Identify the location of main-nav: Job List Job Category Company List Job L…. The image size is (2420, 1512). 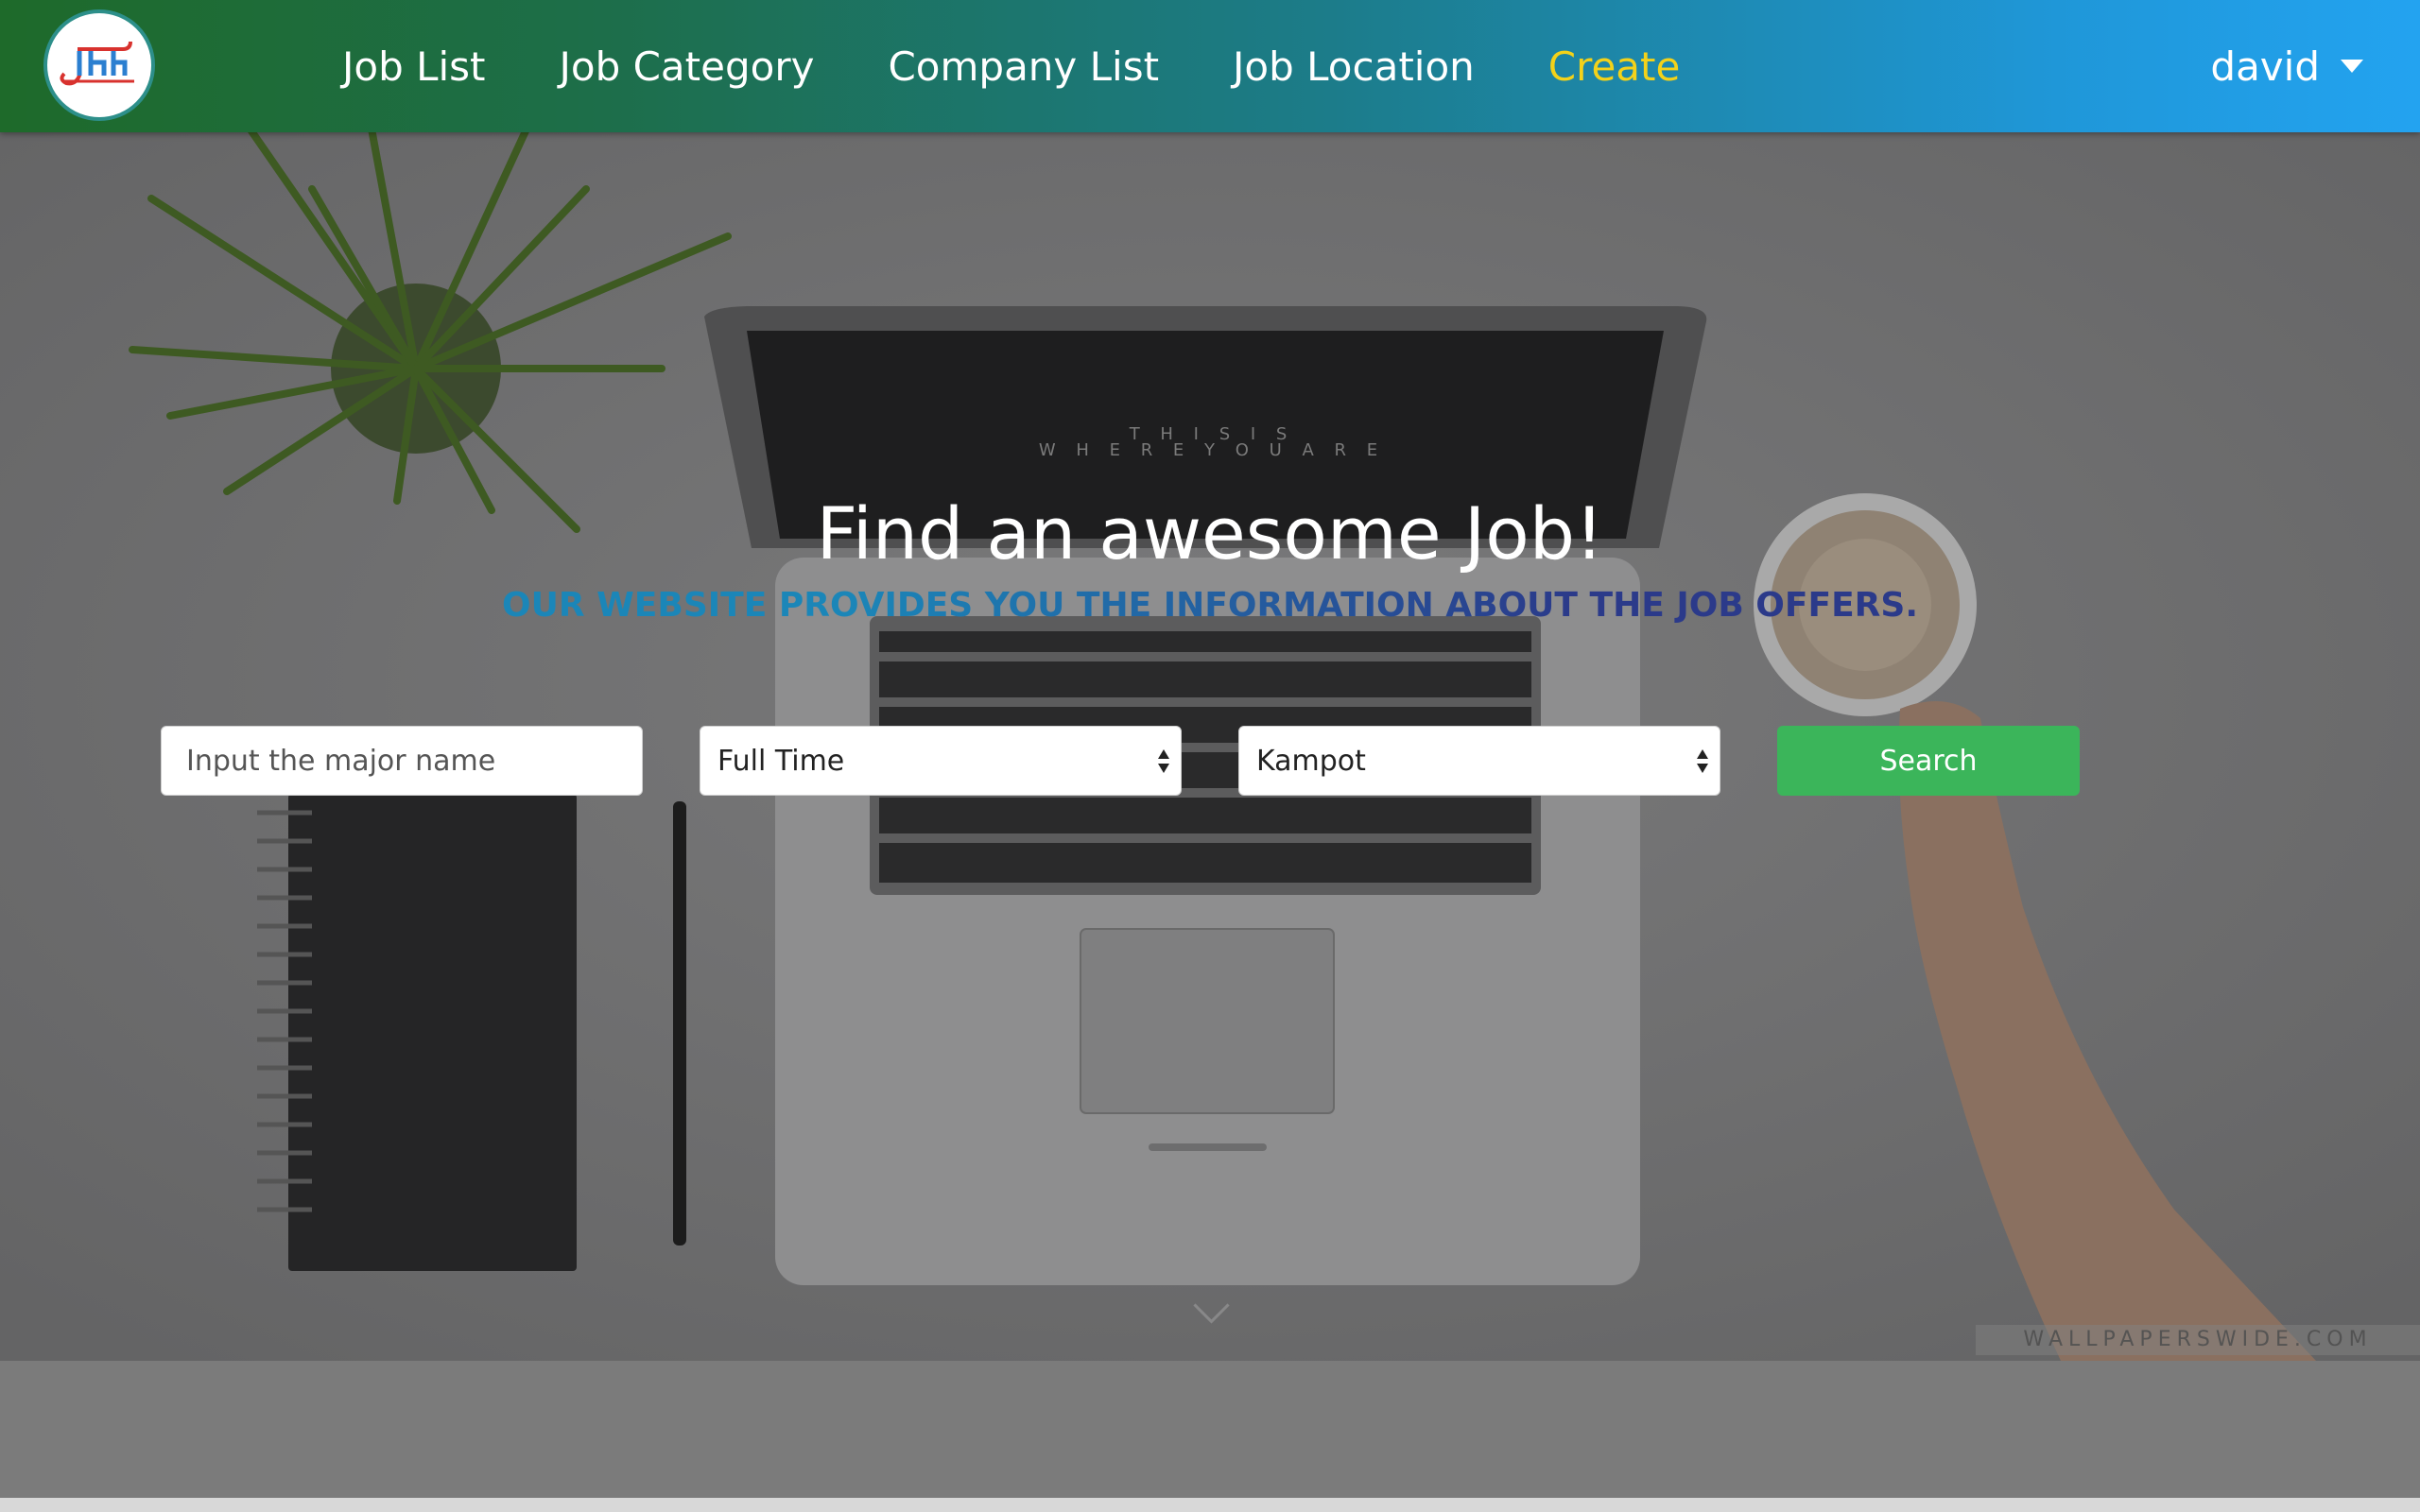
(1048, 66).